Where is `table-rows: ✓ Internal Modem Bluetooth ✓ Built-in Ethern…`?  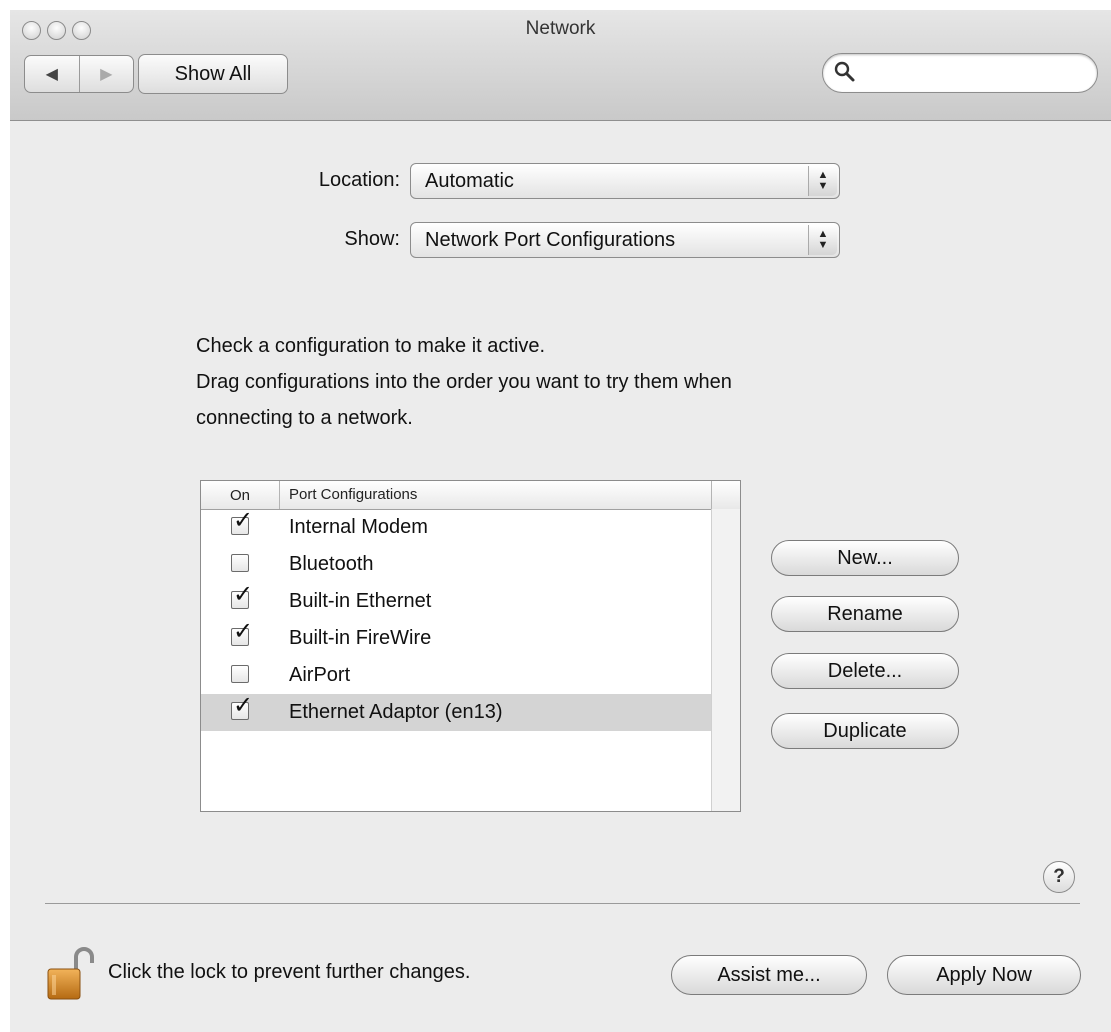
table-rows: ✓ Internal Modem Bluetooth ✓ Built-in Ethern… is located at coordinates (457, 620).